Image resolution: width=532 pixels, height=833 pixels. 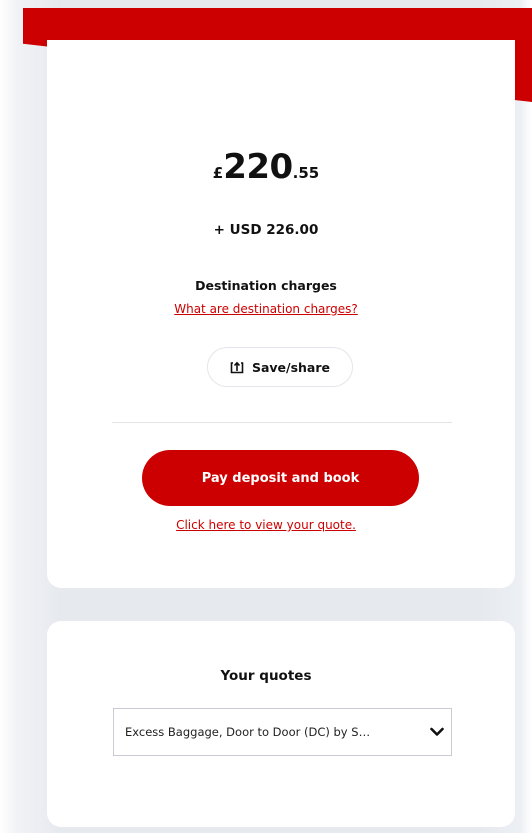 I want to click on view-quote-link: Click here to view your quote., so click(x=266, y=525).